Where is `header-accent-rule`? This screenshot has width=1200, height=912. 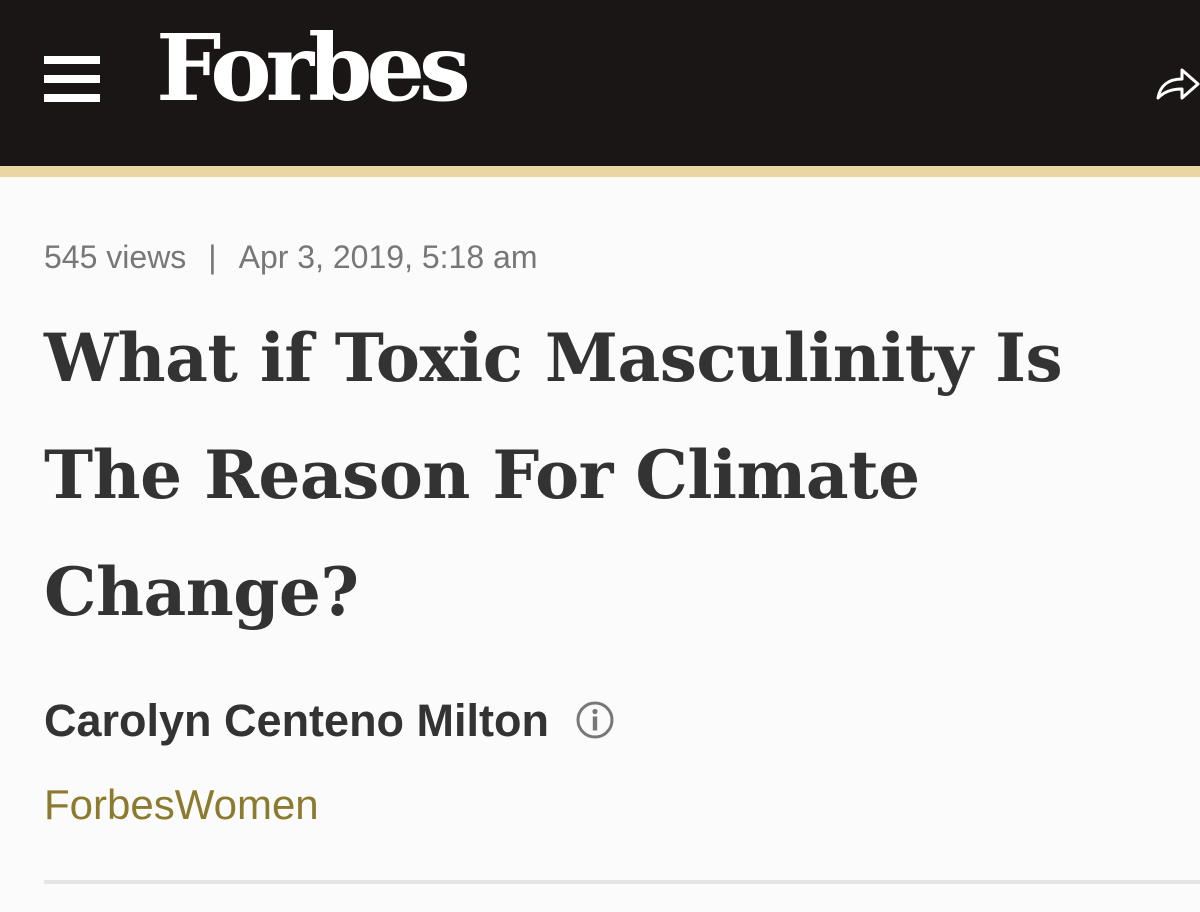
header-accent-rule is located at coordinates (600, 171).